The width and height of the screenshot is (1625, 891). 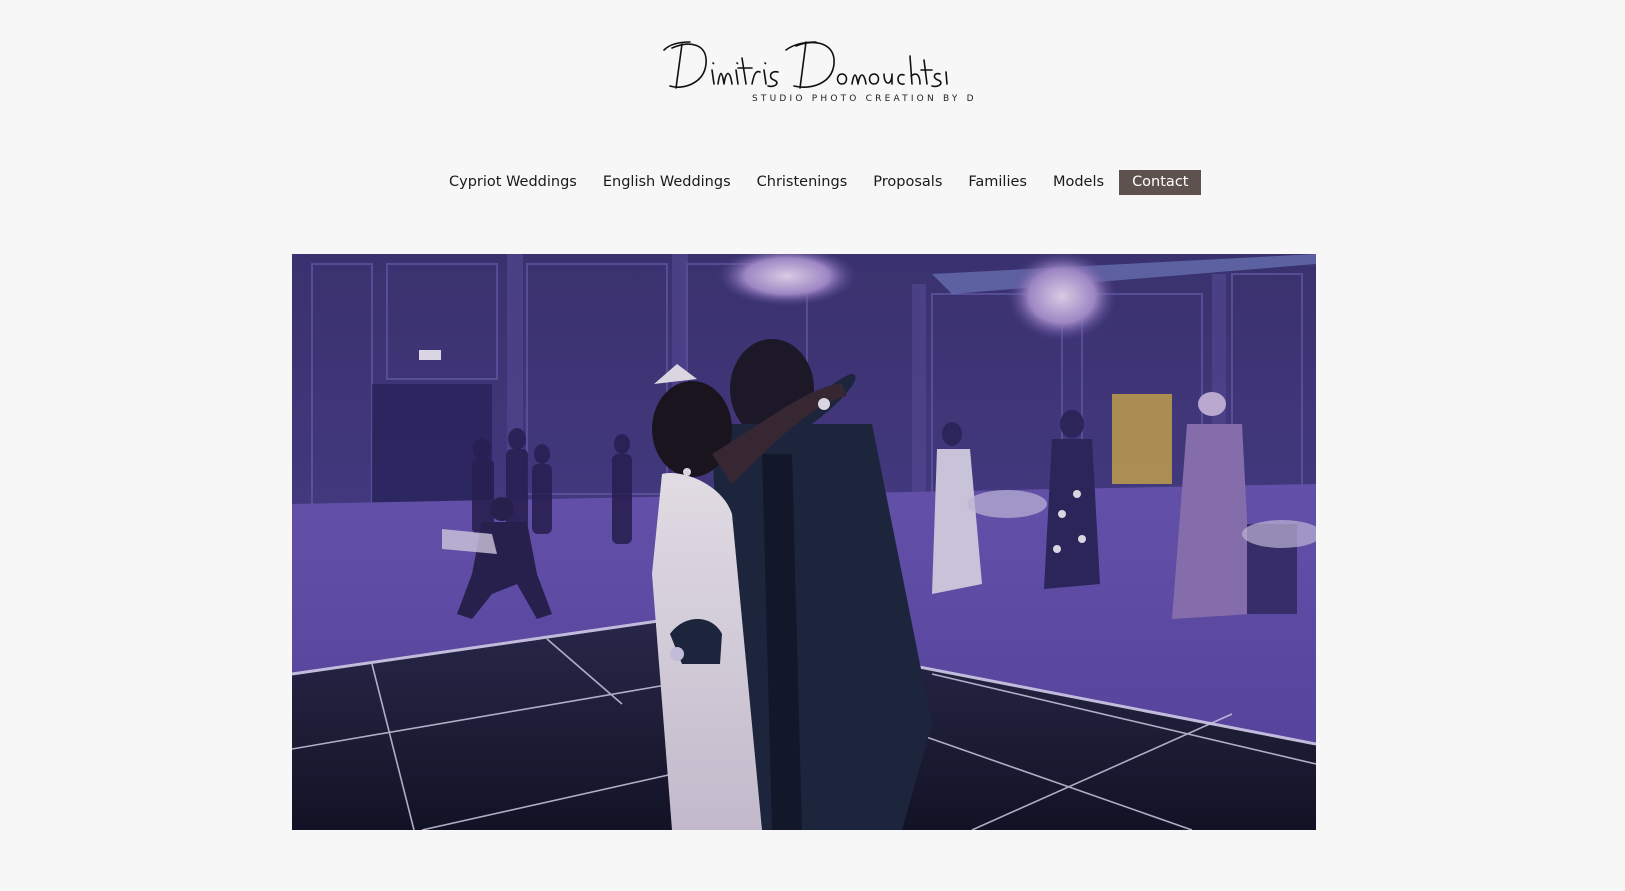 I want to click on nav-item-proposals: Proposals, so click(x=907, y=182).